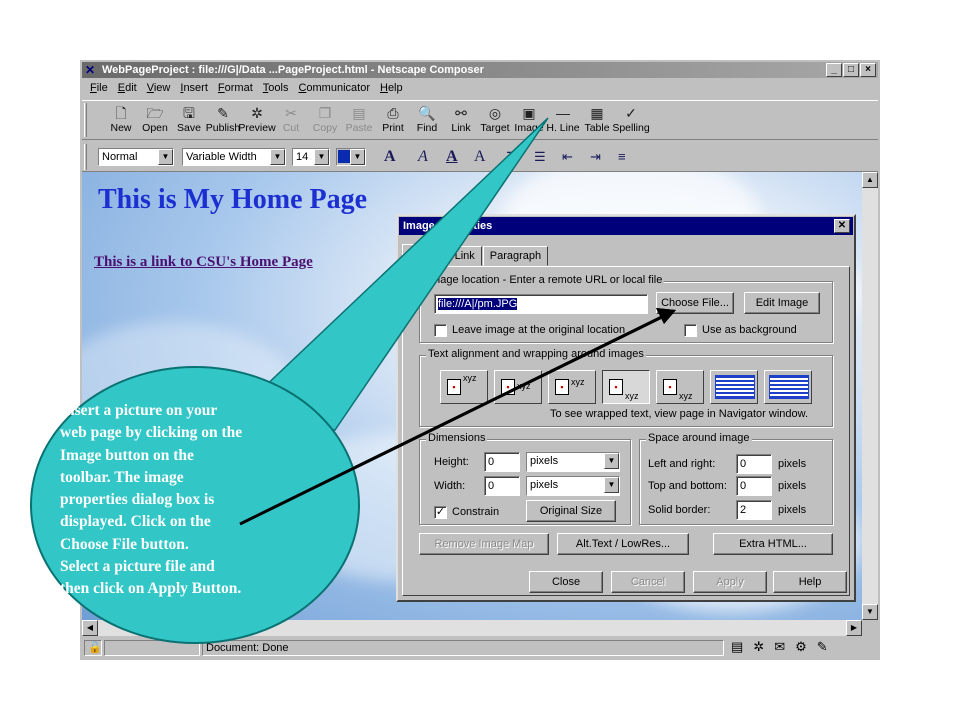 This screenshot has height=720, width=960. Describe the element at coordinates (137, 567) in the screenshot. I see `instruction-line: Select a picture file and` at that location.